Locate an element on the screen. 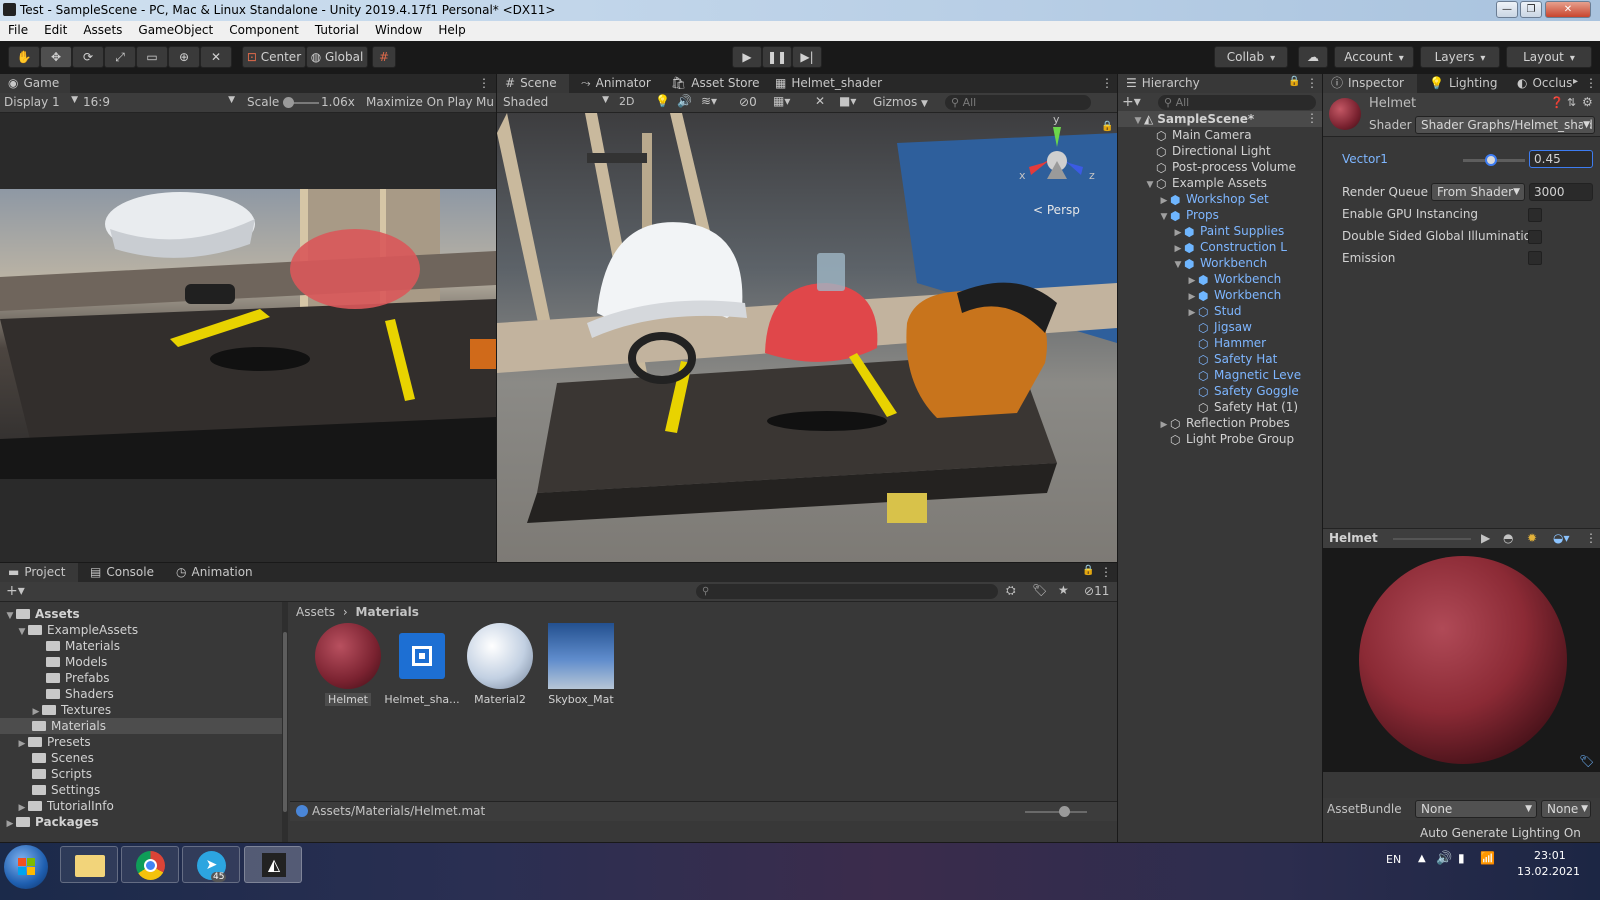  preview-shape-dropdown-icon: ◒▾ is located at coordinates (1561, 538).